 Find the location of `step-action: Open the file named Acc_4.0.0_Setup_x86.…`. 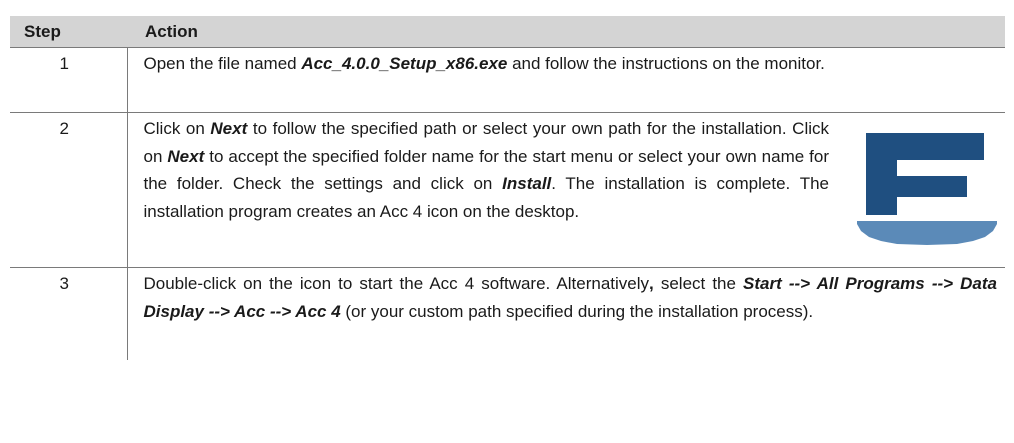

step-action: Open the file named Acc_4.0.0_Setup_x86.… is located at coordinates (566, 80).